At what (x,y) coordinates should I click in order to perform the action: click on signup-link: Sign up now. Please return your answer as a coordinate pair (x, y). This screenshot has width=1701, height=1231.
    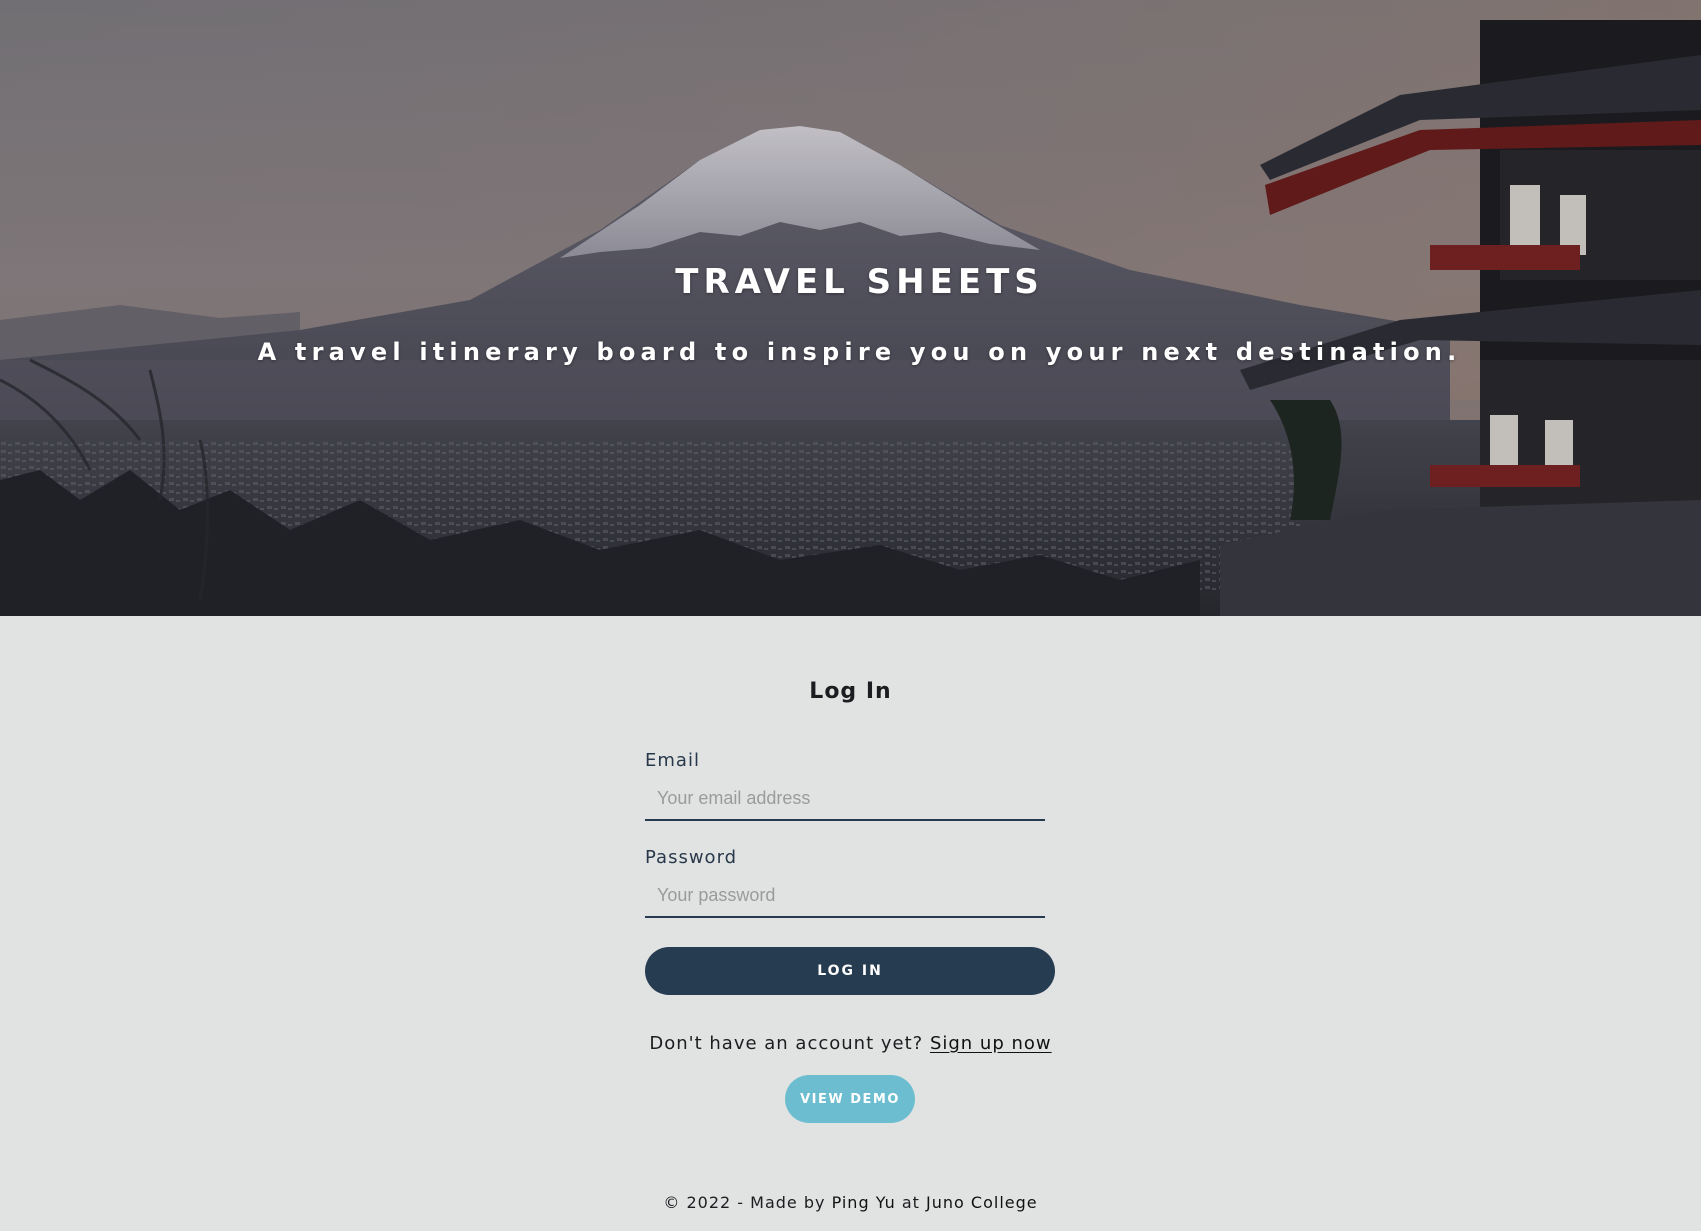
    Looking at the image, I should click on (991, 1043).